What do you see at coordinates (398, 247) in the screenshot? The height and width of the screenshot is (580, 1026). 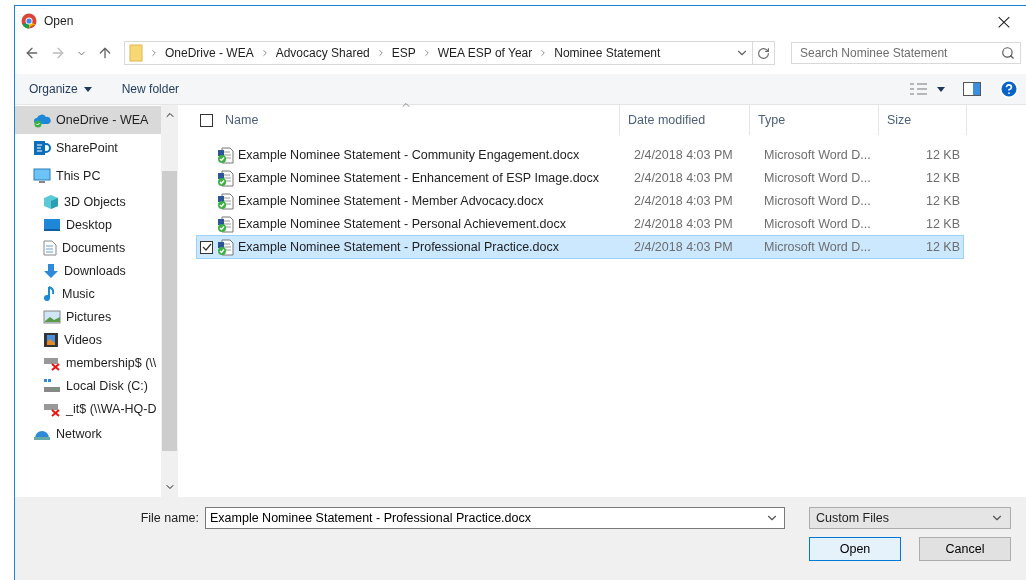 I see `file-name: Example Nominee Statement - Professional Practice.docx` at bounding box center [398, 247].